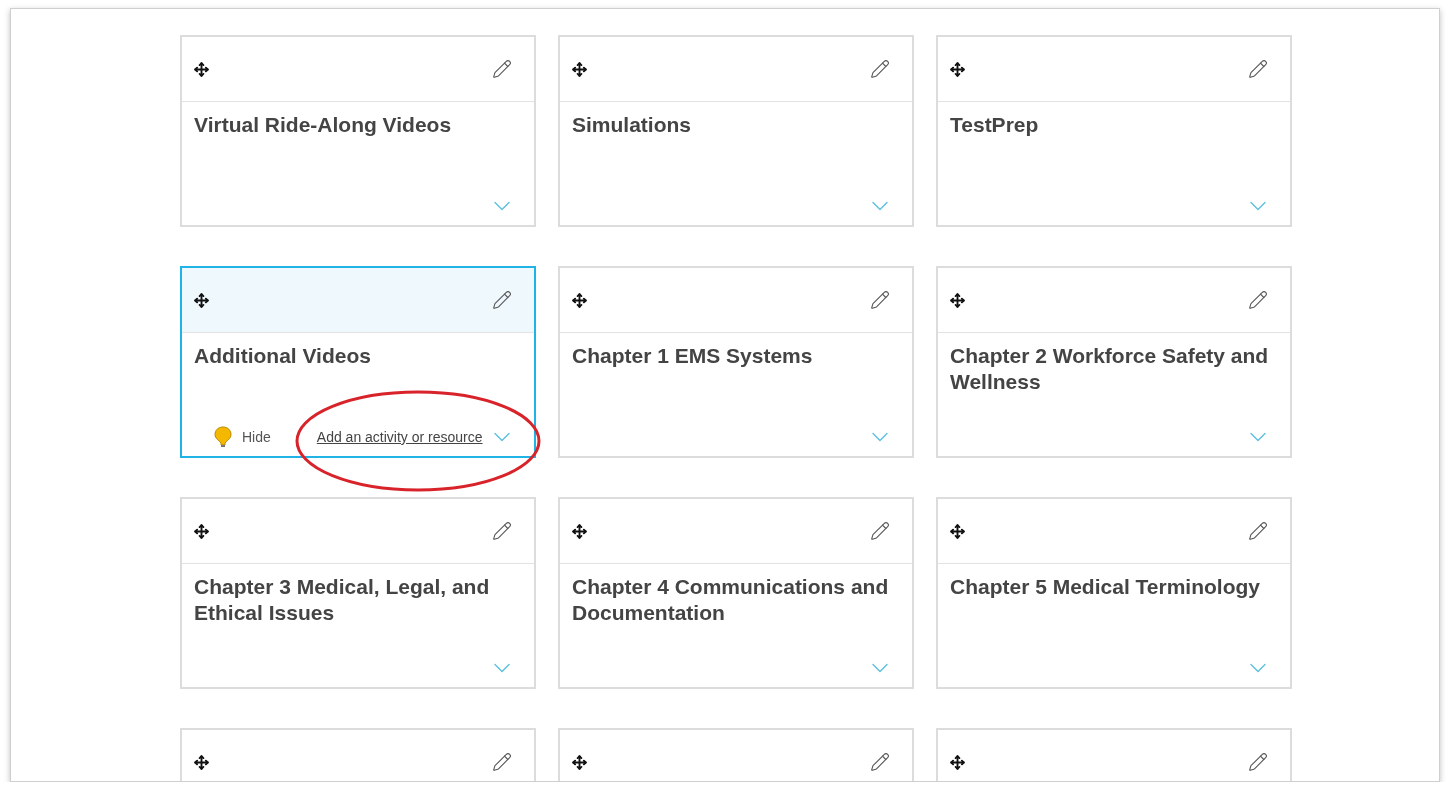  What do you see at coordinates (736, 131) in the screenshot?
I see `section-card: Simulations` at bounding box center [736, 131].